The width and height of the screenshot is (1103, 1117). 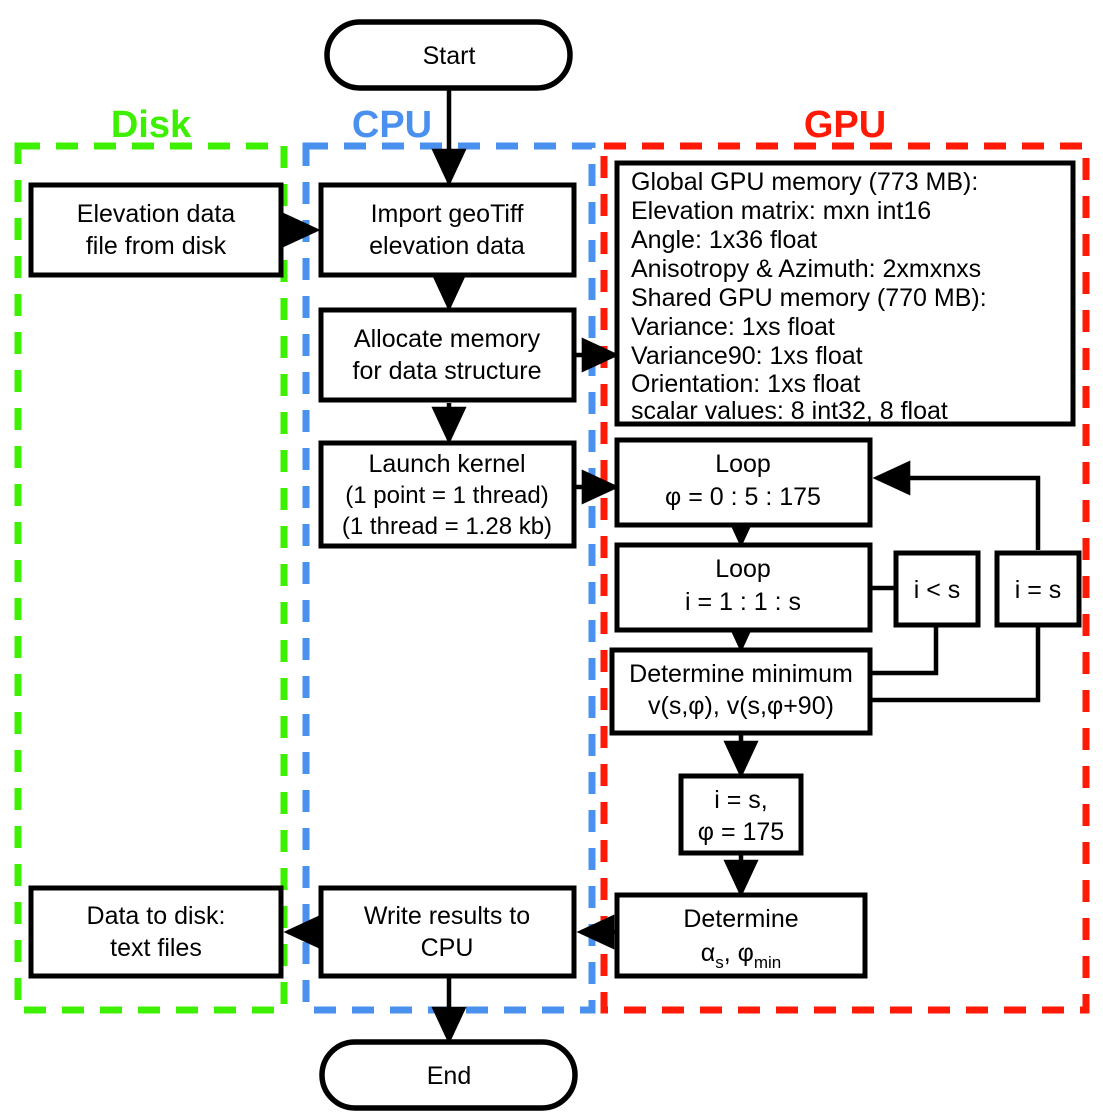 I want to click on node-final-indices-line1: i = s,, so click(x=741, y=800).